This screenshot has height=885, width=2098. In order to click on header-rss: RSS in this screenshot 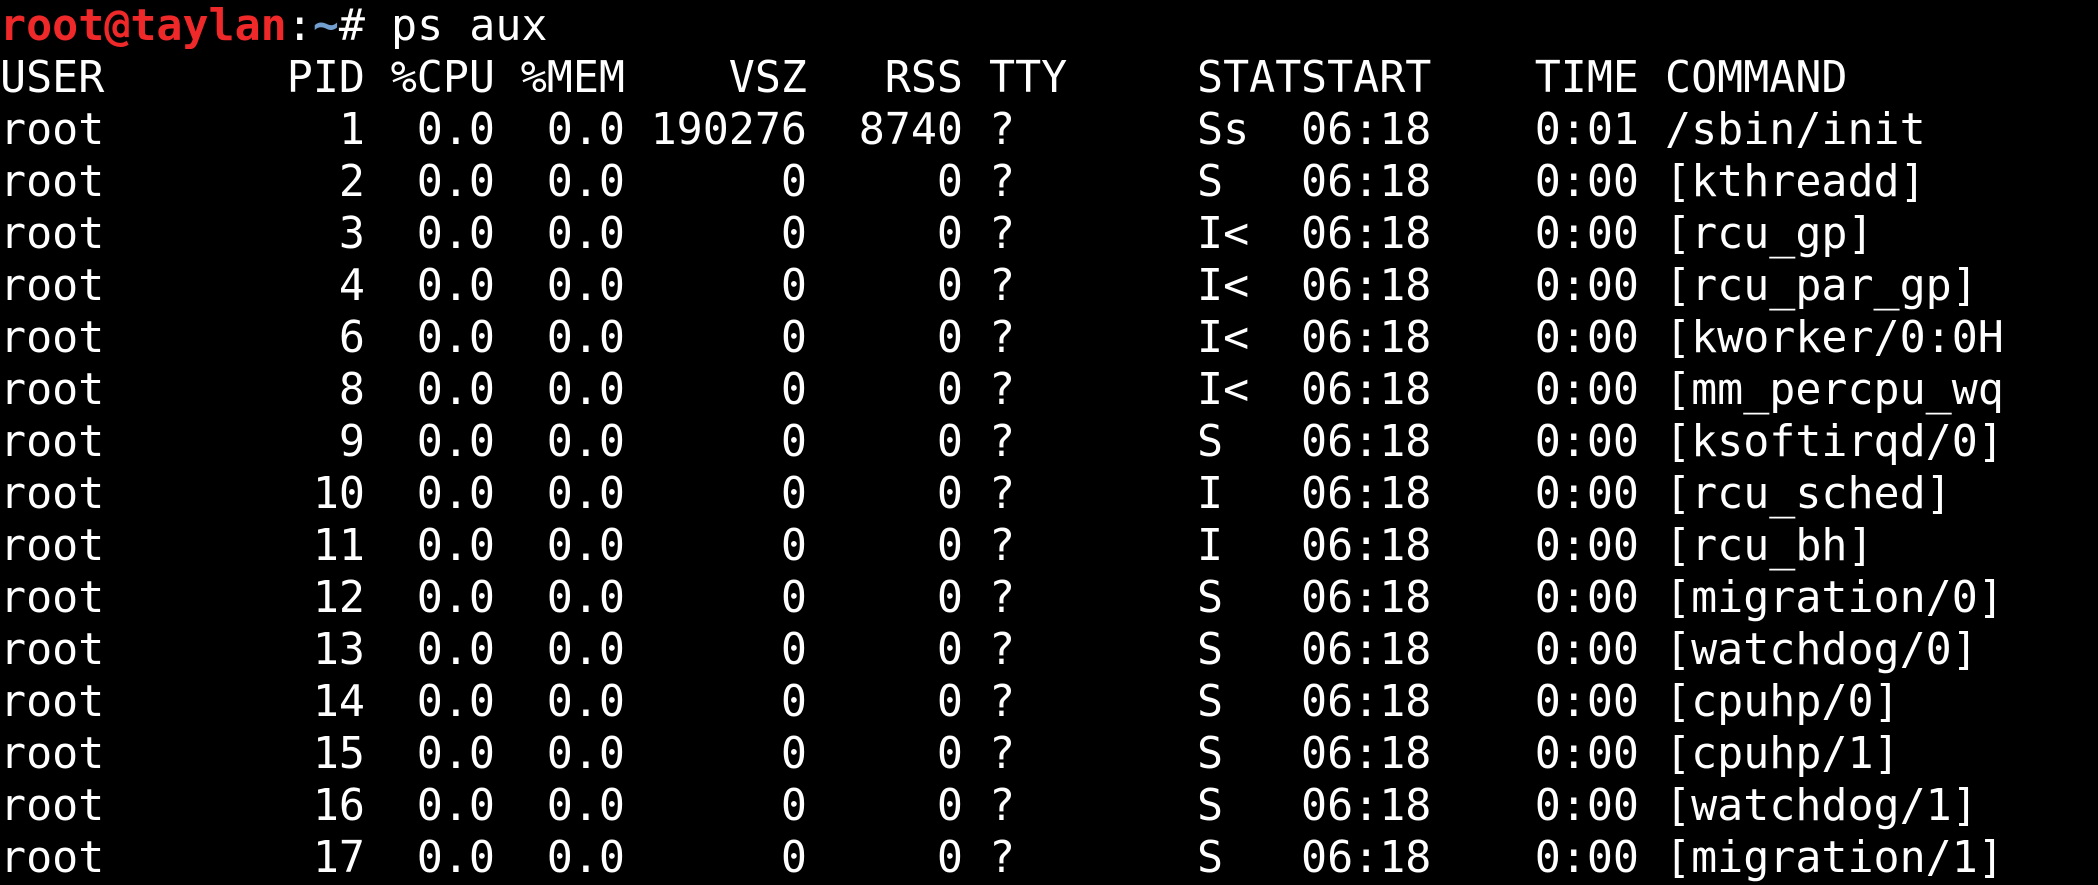, I will do `click(923, 78)`.